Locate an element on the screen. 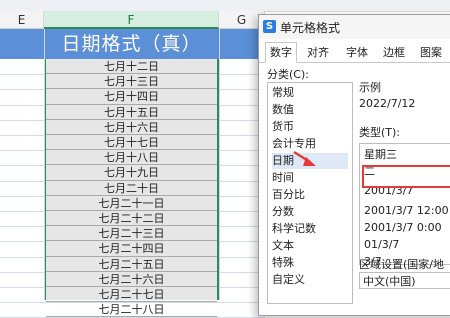 This screenshot has height=318, width=450. dialog-title: 单元格格式 is located at coordinates (310, 28).